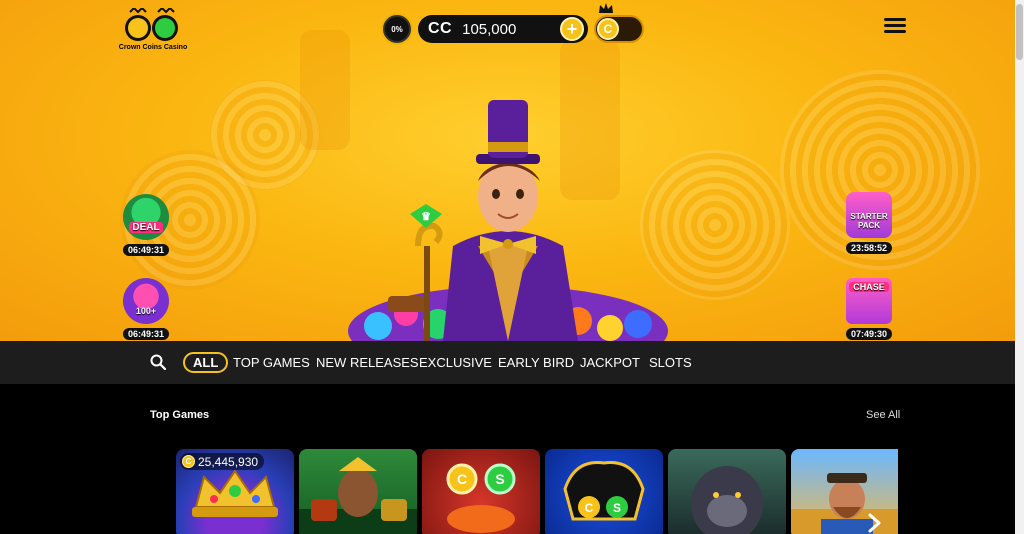 The image size is (1024, 534). I want to click on section-title: Top Games, so click(180, 415).